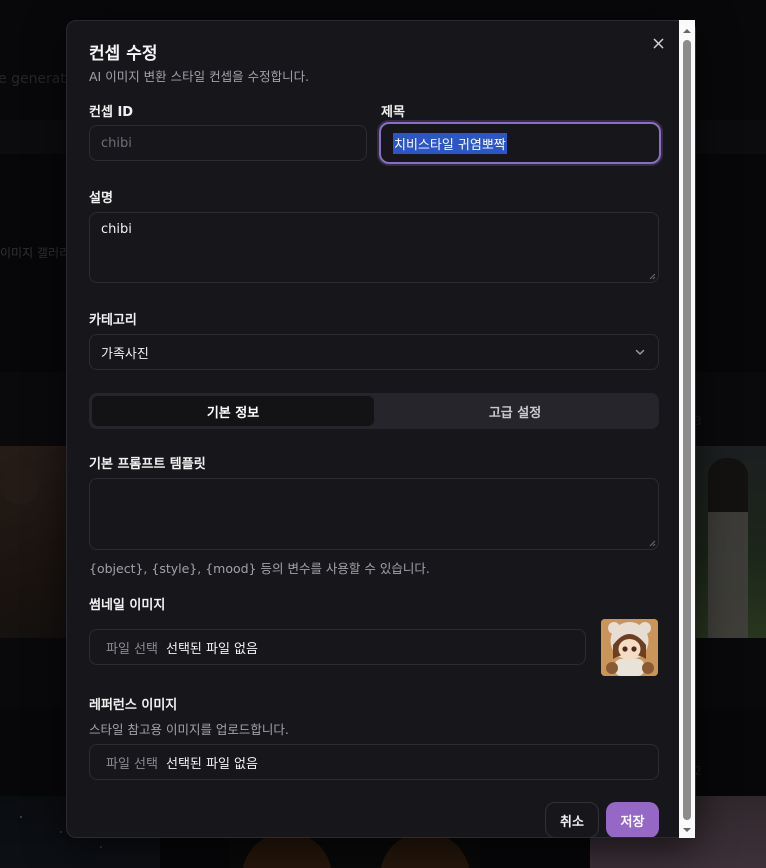 The height and width of the screenshot is (868, 766). I want to click on cancel-button: 취소, so click(572, 819).